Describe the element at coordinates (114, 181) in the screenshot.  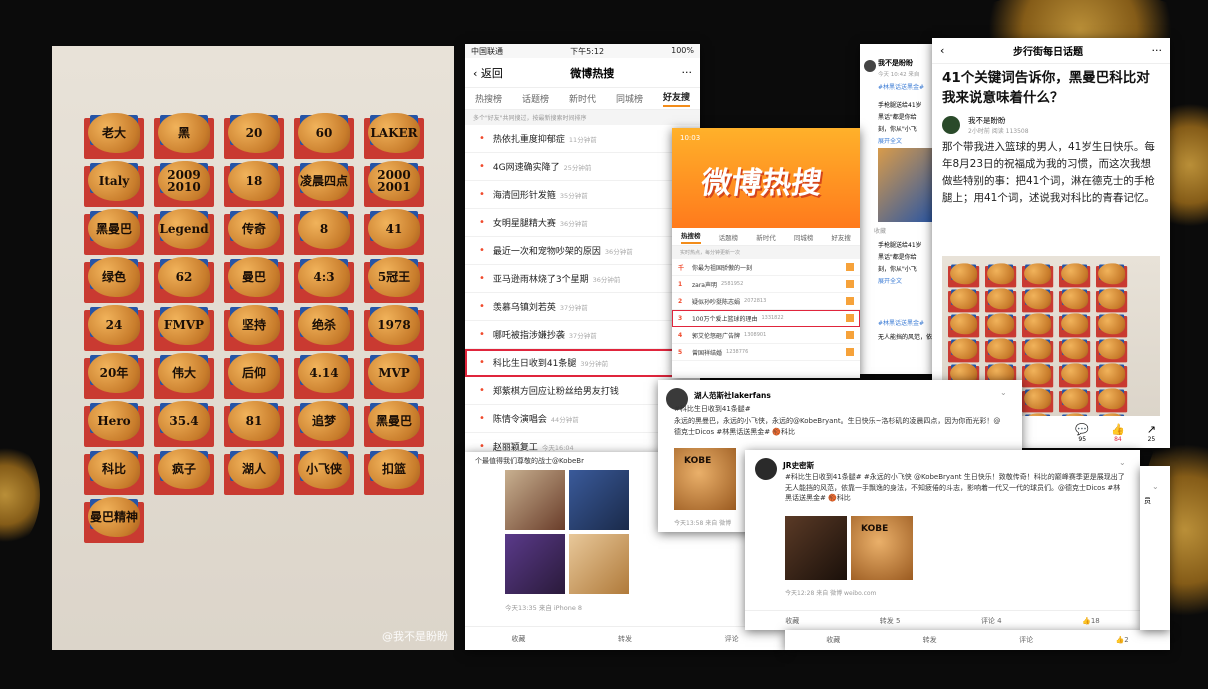
I see `drumstick-label: Italy` at that location.